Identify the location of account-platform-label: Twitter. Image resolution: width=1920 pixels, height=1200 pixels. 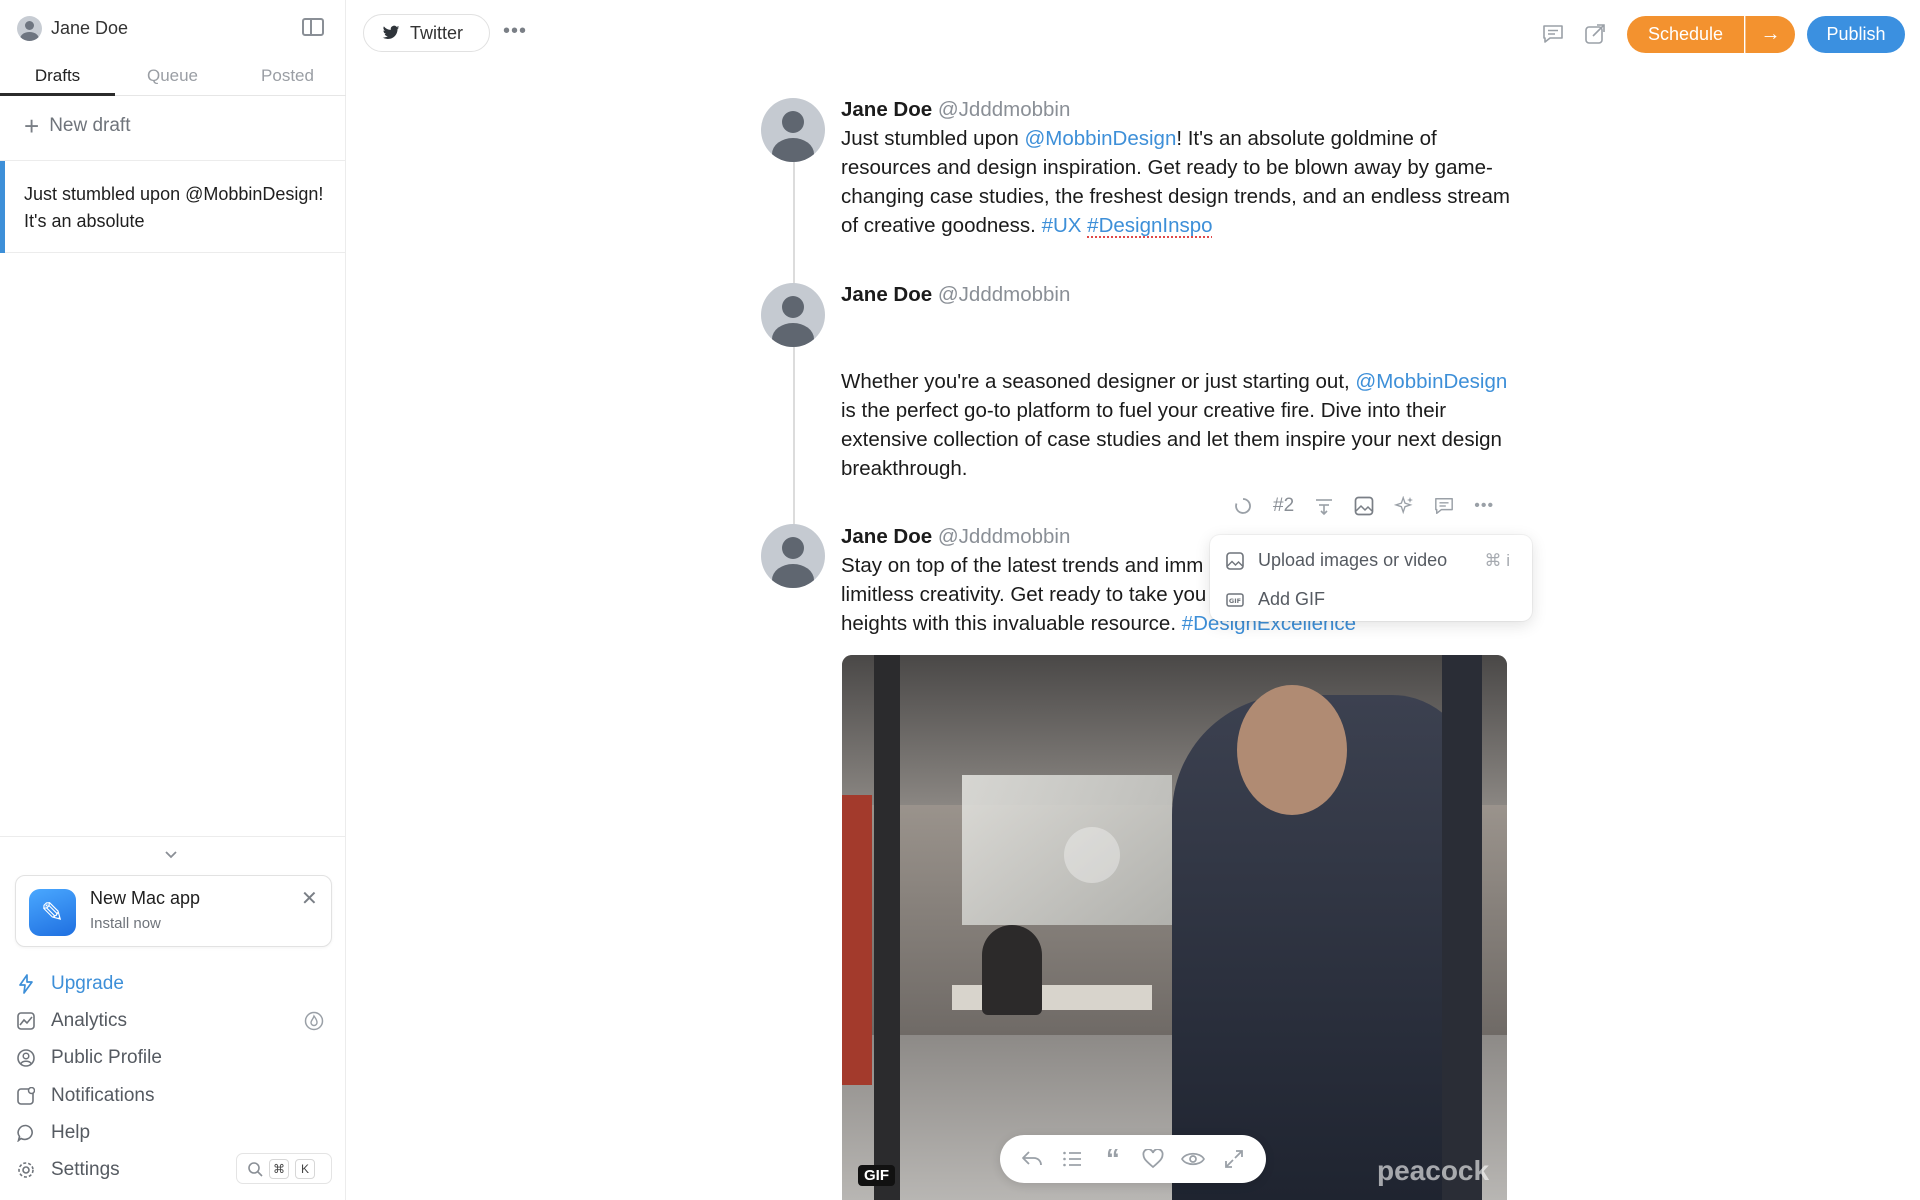
(437, 32).